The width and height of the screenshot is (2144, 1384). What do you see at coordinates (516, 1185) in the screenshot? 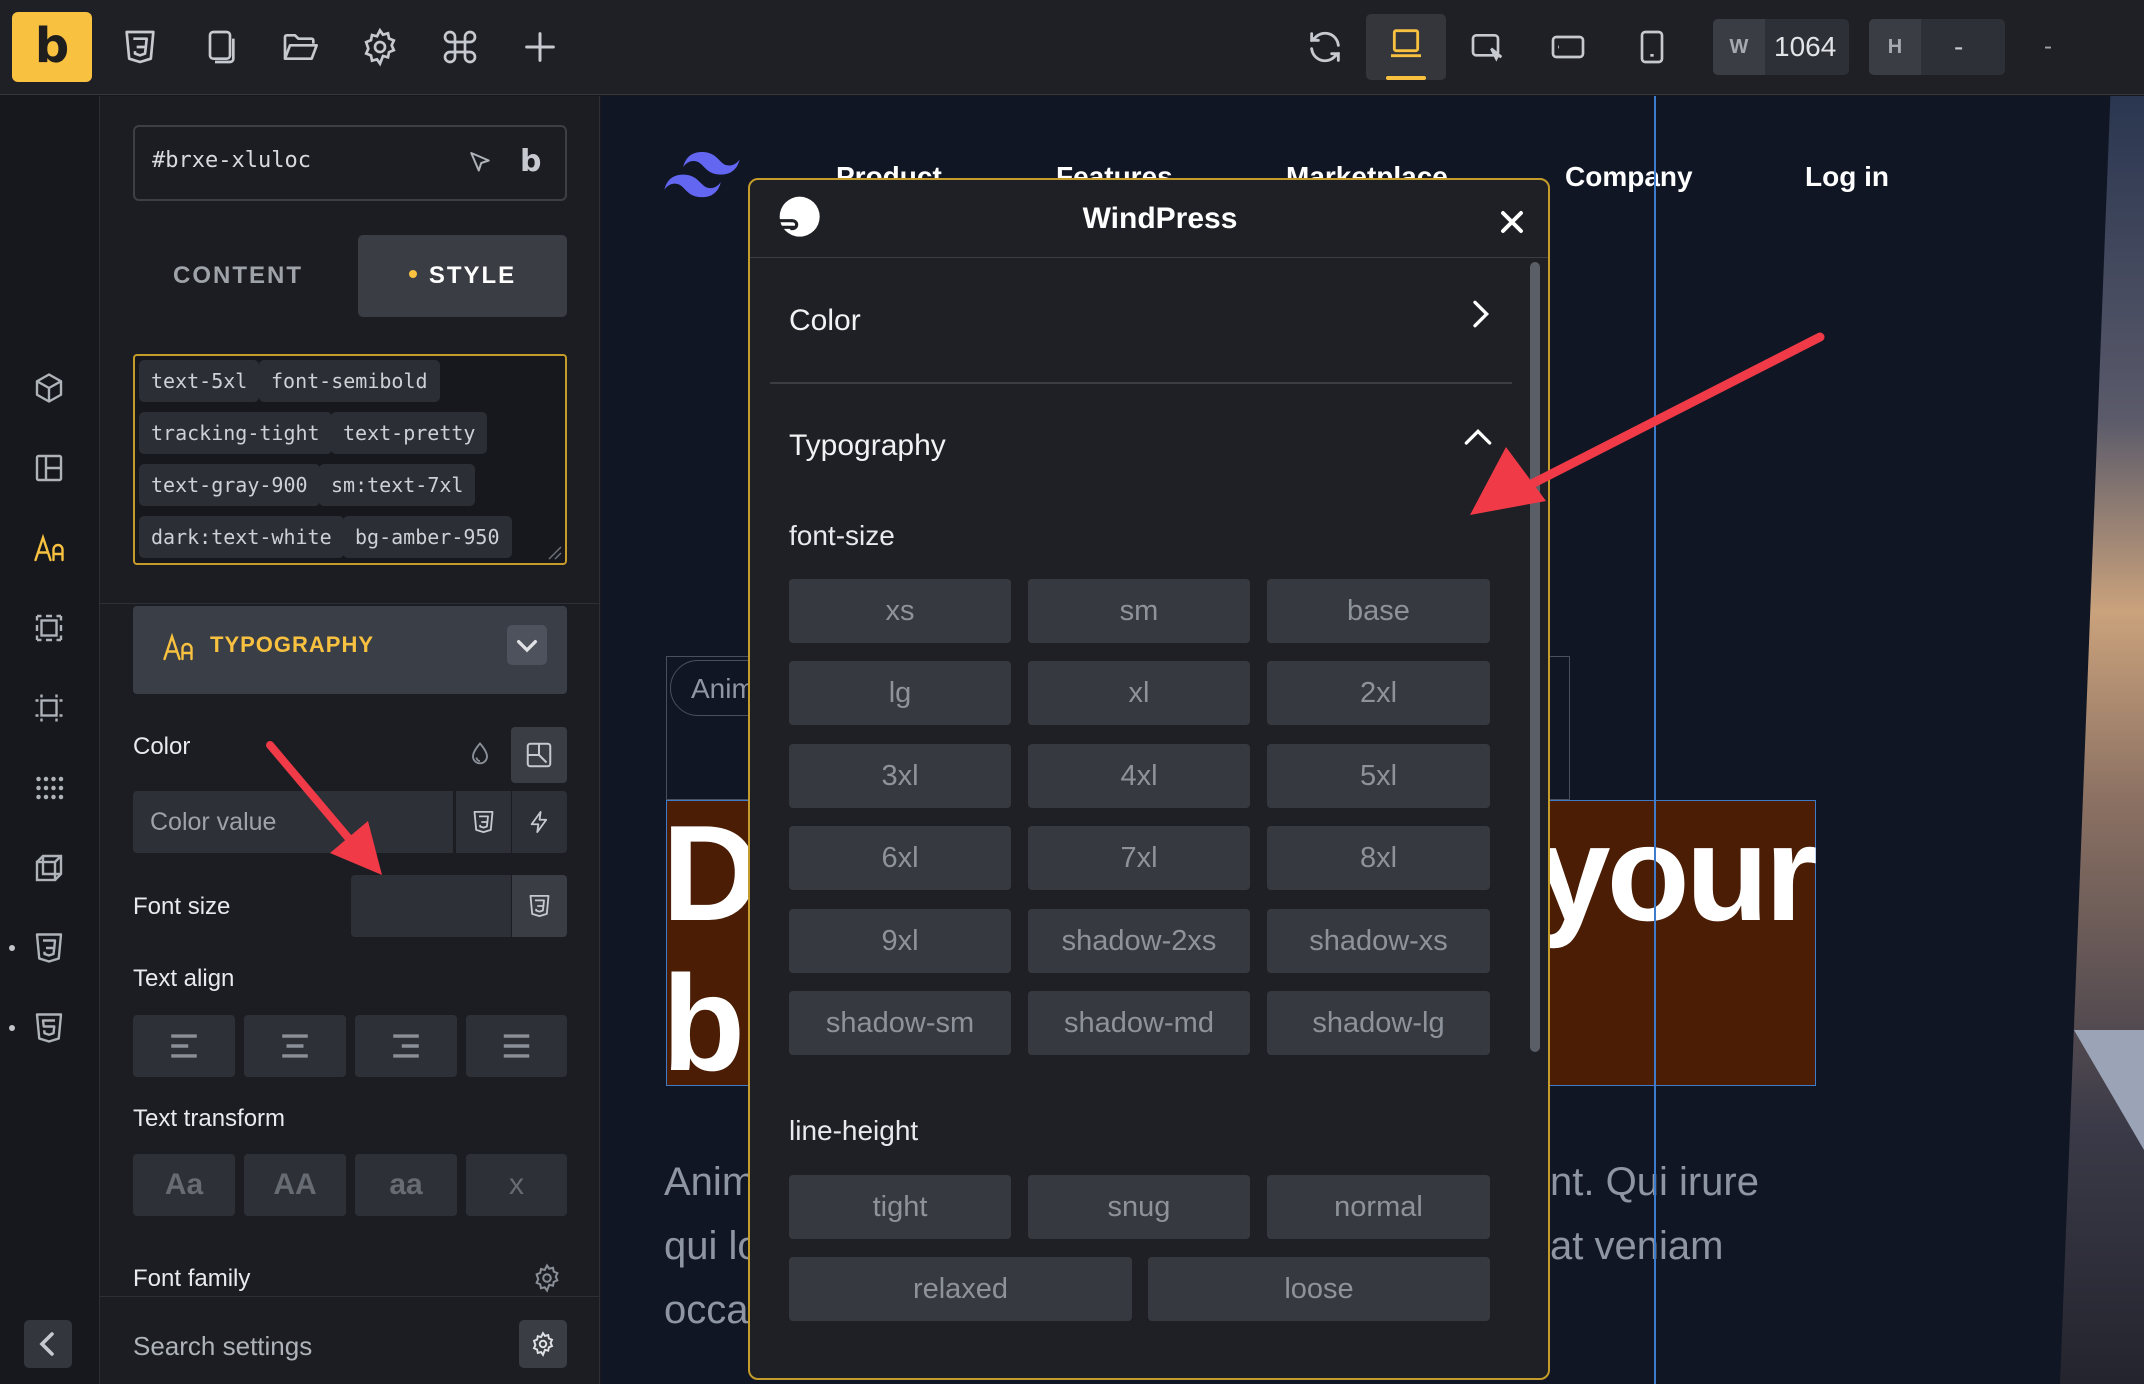
I see `transform-none-button: x` at bounding box center [516, 1185].